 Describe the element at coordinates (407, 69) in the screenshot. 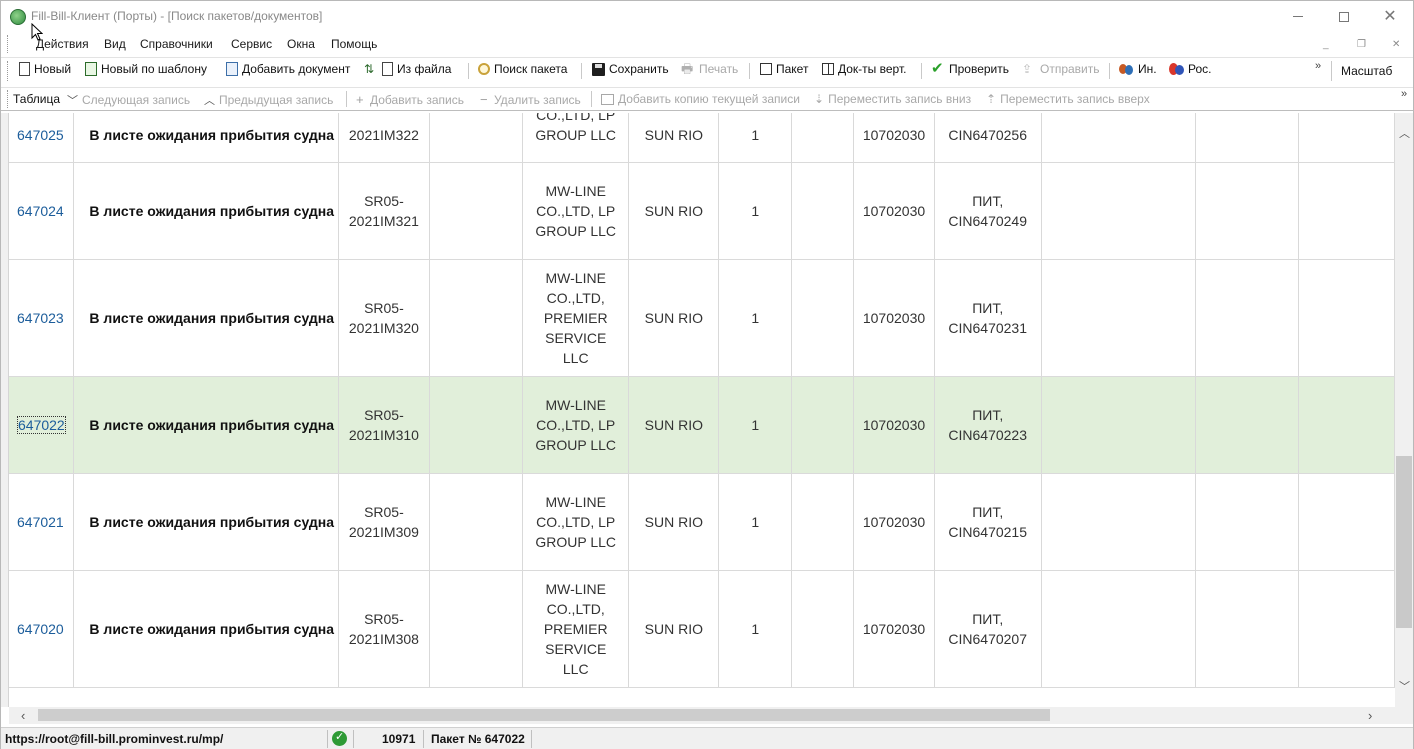

I see `from-file-button: ⇅ Из файла` at that location.